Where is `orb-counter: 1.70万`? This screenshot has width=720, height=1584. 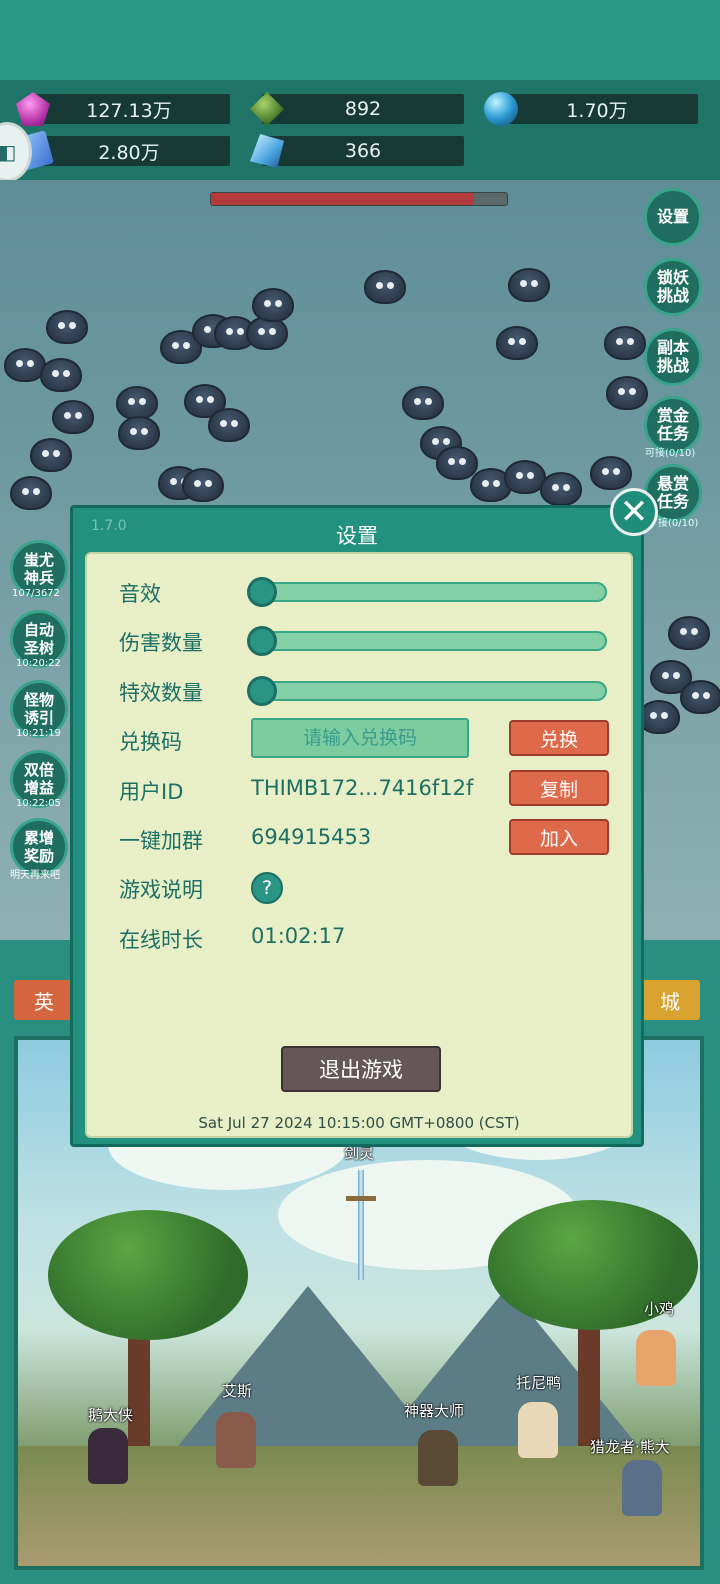
orb-counter: 1.70万 is located at coordinates (591, 109).